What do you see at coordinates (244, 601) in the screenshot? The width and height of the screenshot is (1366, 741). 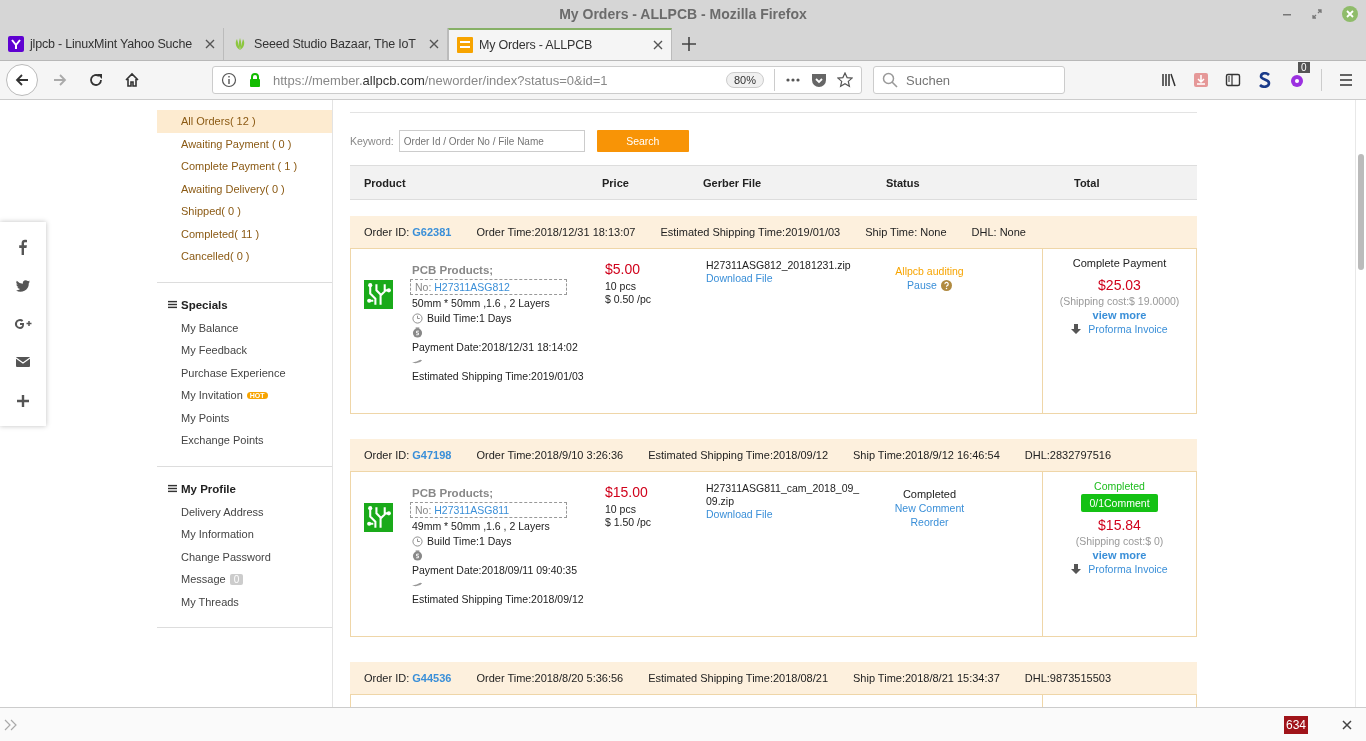 I see `sidebar-item: My Threads` at bounding box center [244, 601].